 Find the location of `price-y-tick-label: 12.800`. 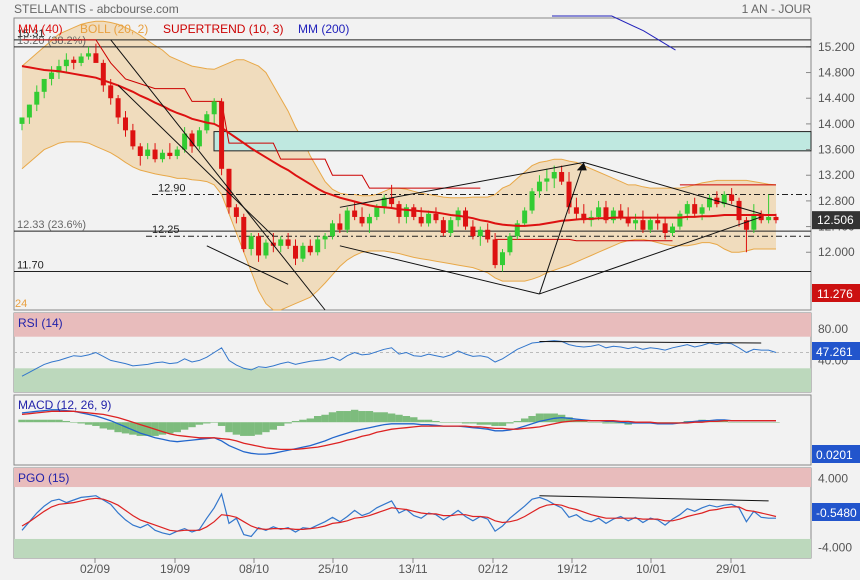

price-y-tick-label: 12.800 is located at coordinates (836, 201).